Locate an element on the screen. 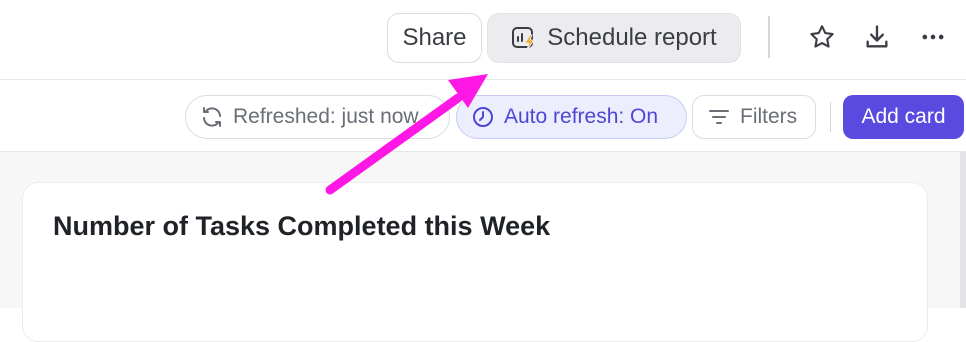  add-card-label: Add card is located at coordinates (903, 116).